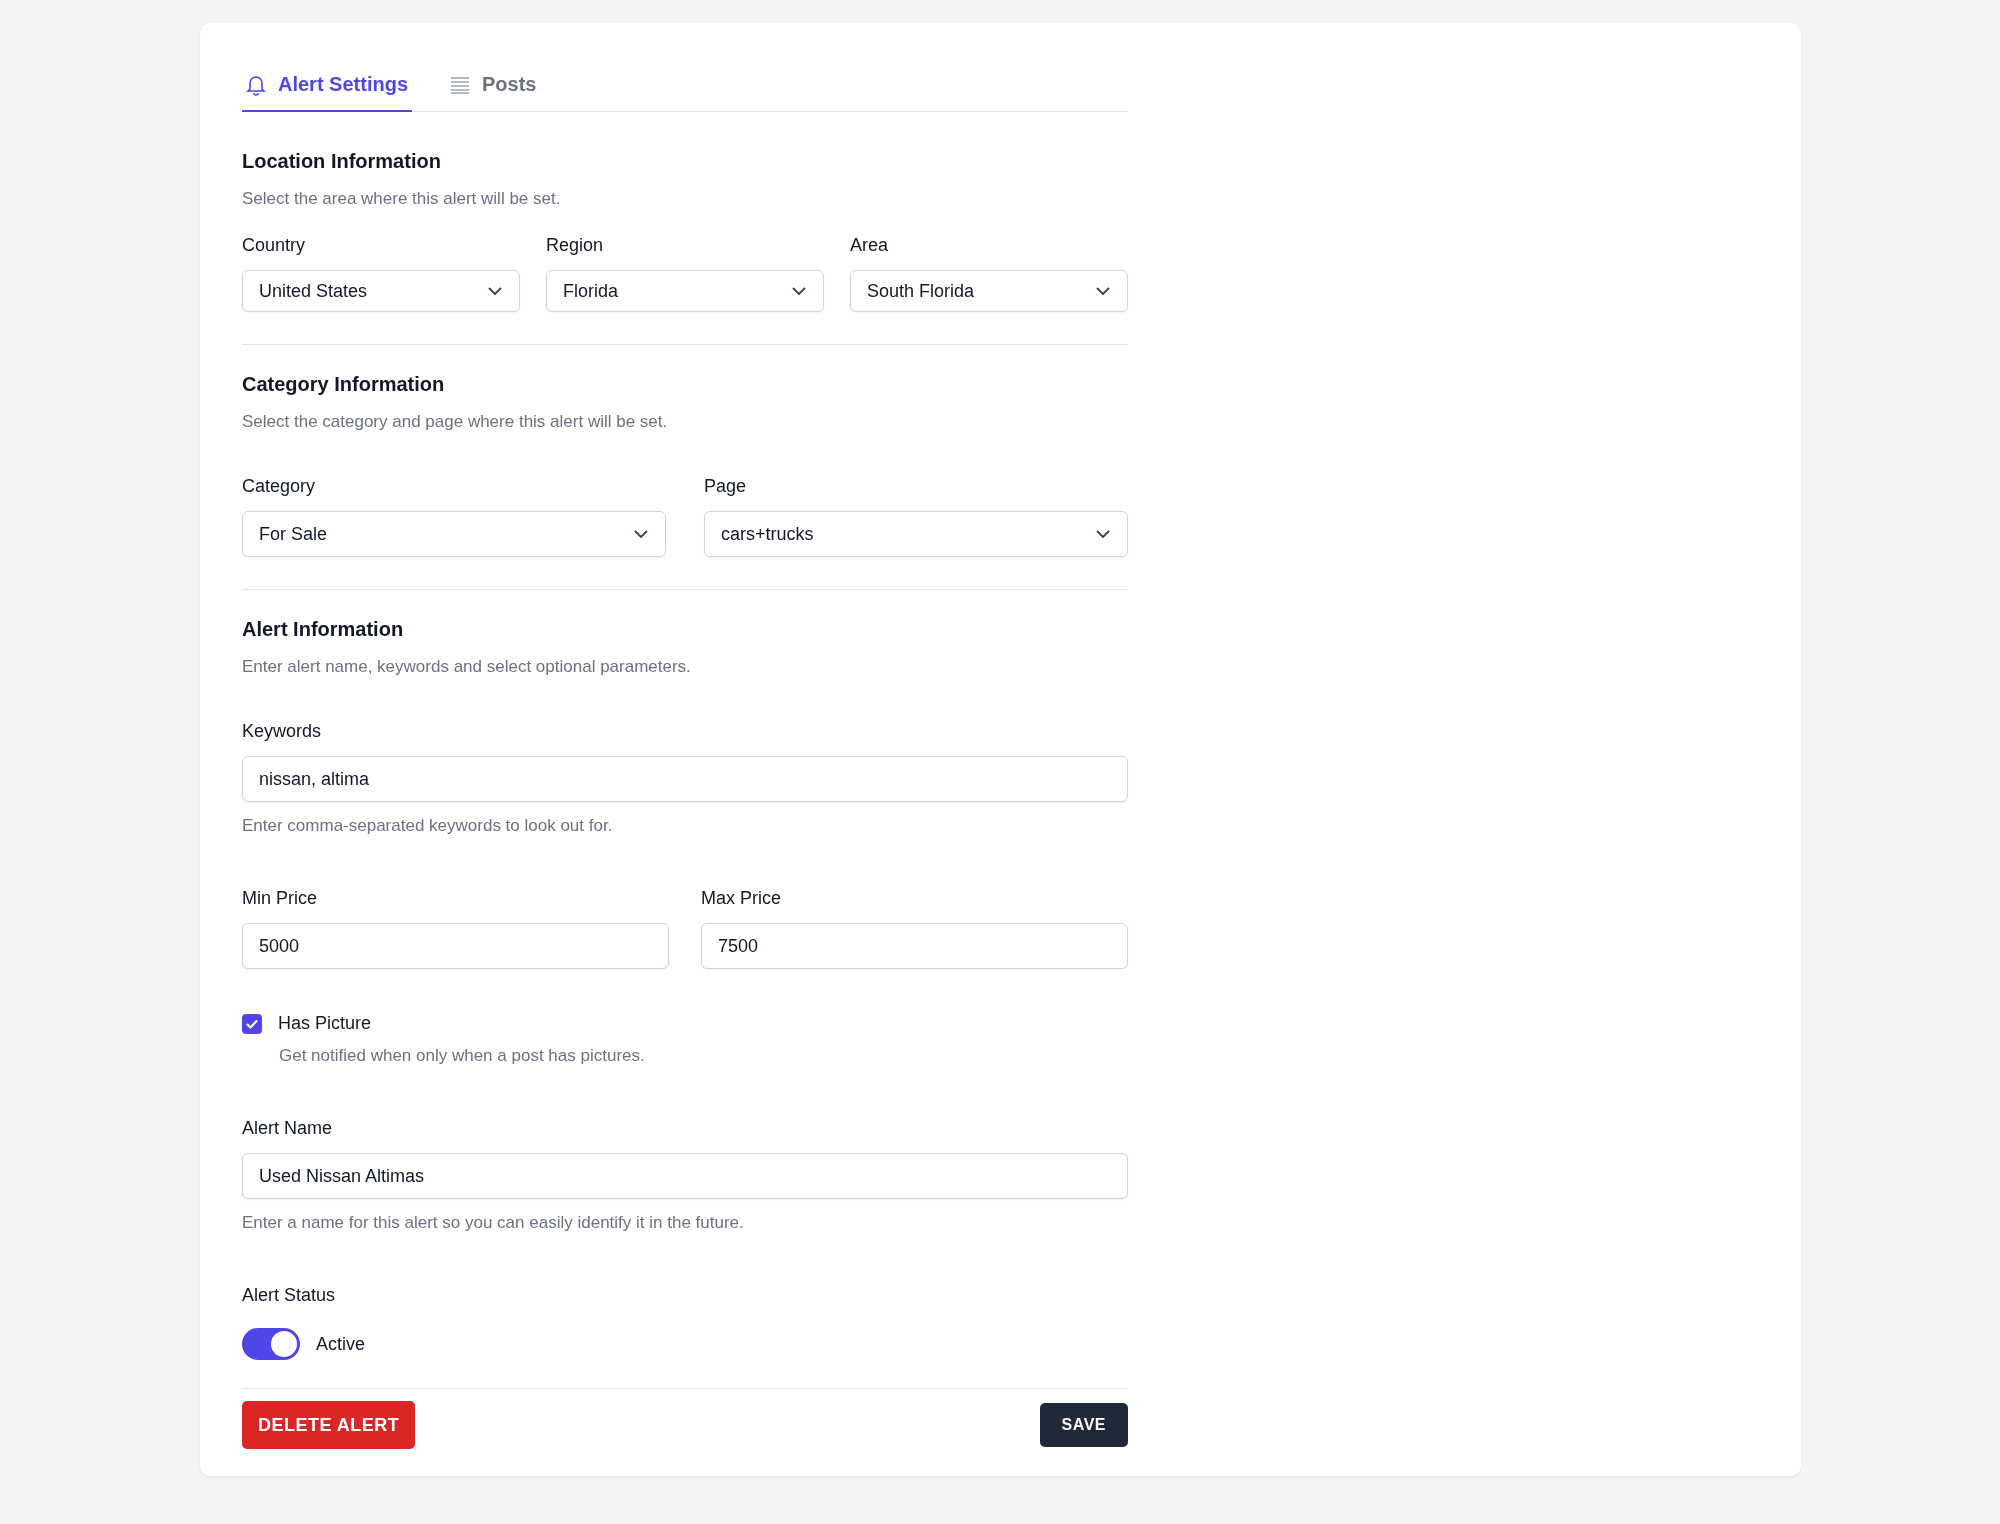 The height and width of the screenshot is (1524, 2000). Describe the element at coordinates (989, 291) in the screenshot. I see `dropdown: South Florida` at that location.